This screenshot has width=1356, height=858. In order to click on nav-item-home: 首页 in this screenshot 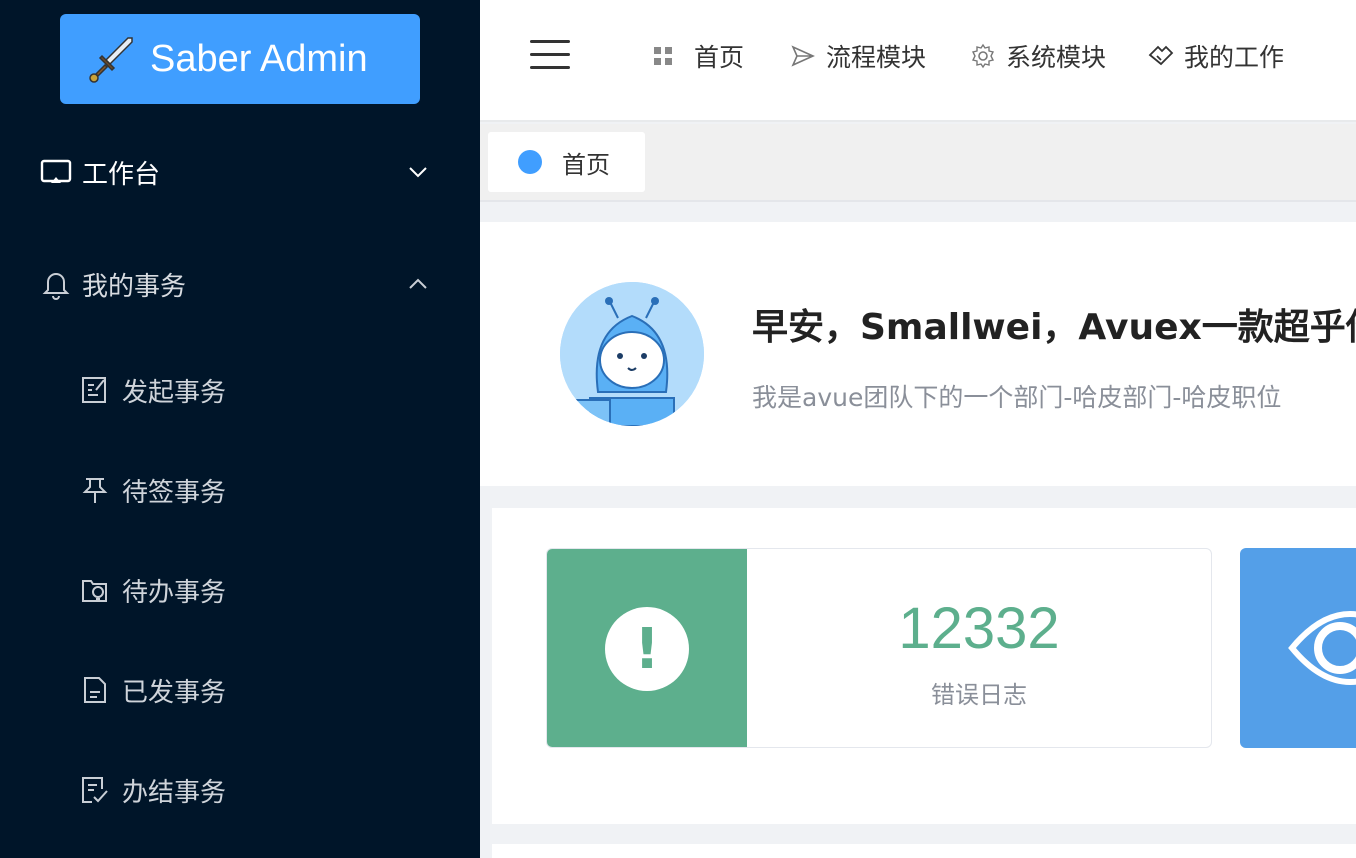, I will do `click(697, 56)`.